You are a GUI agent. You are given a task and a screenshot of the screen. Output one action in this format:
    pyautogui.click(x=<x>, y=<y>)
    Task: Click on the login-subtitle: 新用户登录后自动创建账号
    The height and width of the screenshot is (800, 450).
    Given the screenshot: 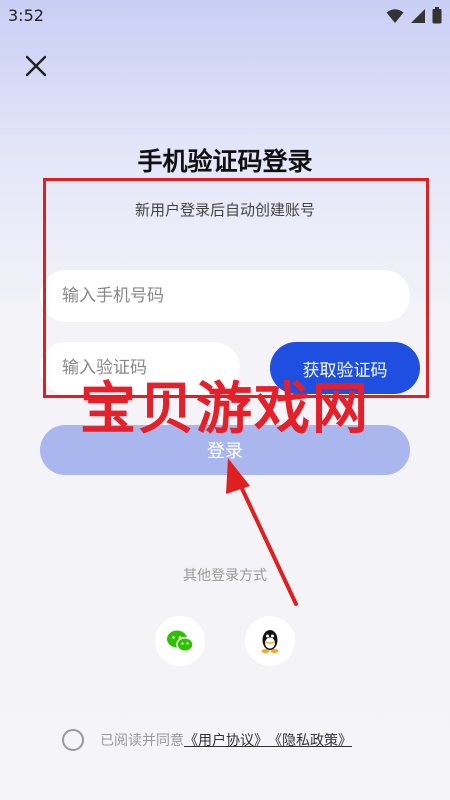 What is the action you would take?
    pyautogui.click(x=224, y=210)
    